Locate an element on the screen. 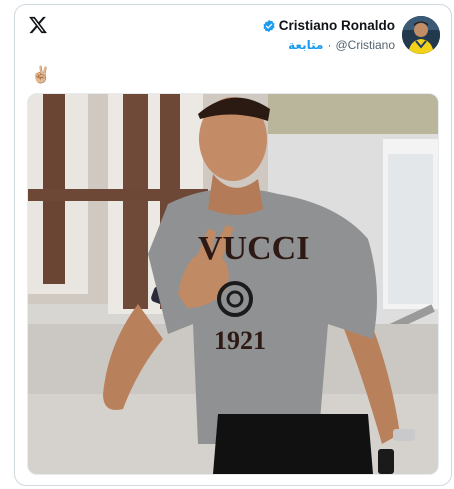 This screenshot has width=454, height=489. author-subline: متابعة · @Cristiano is located at coordinates (341, 45).